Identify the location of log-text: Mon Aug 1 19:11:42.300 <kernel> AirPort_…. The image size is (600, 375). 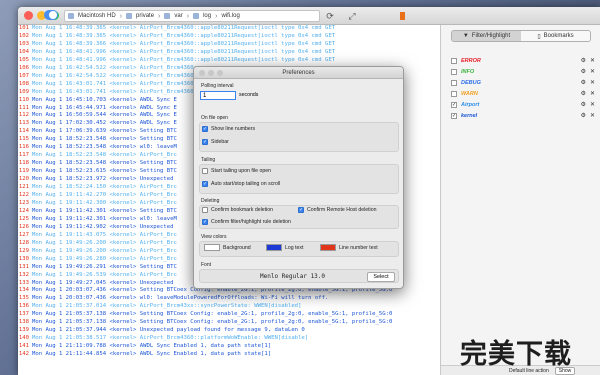
(104, 202).